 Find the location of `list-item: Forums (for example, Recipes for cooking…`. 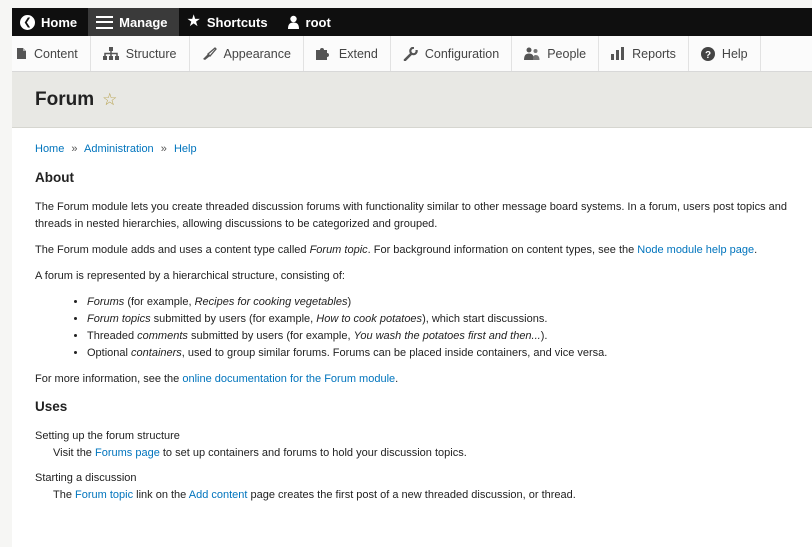

list-item: Forums (for example, Recipes for cooking… is located at coordinates (438, 302).